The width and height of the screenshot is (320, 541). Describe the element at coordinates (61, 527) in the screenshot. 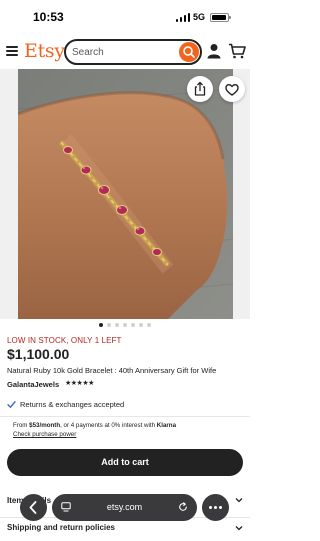

I see `shipping-policies-heading: Shipping and return policies` at that location.